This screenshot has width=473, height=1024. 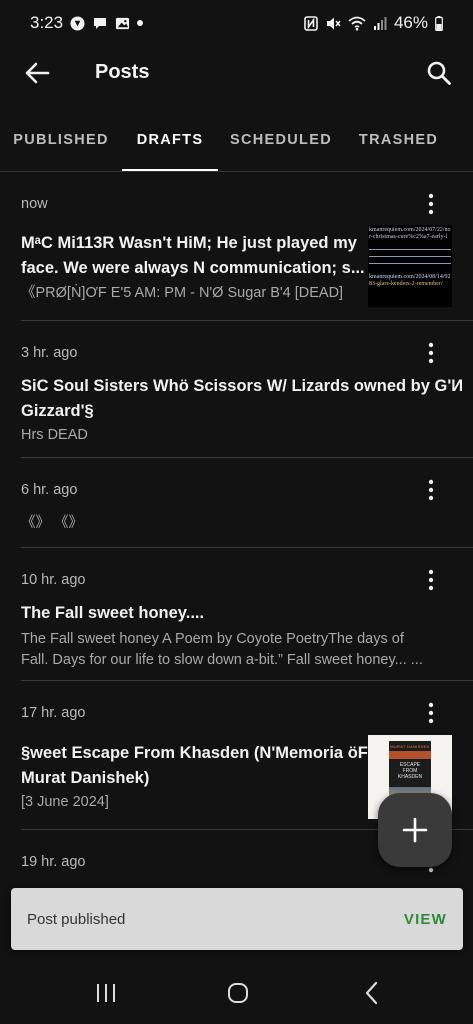 What do you see at coordinates (281, 145) in the screenshot?
I see `tab-scheduled: SCHEDULED` at bounding box center [281, 145].